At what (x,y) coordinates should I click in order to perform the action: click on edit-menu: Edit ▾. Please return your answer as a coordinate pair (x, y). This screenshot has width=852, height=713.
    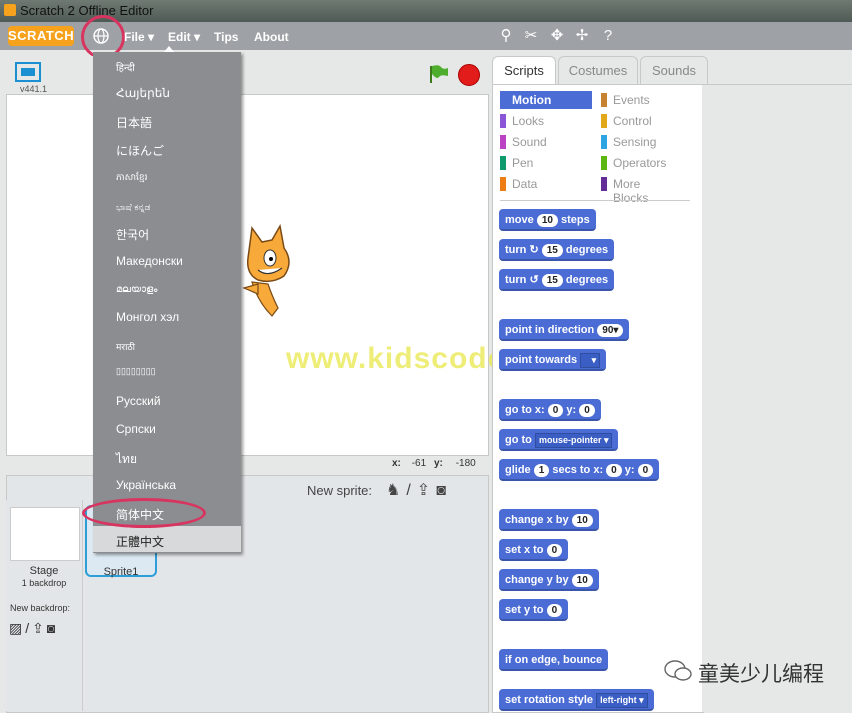
    Looking at the image, I should click on (184, 37).